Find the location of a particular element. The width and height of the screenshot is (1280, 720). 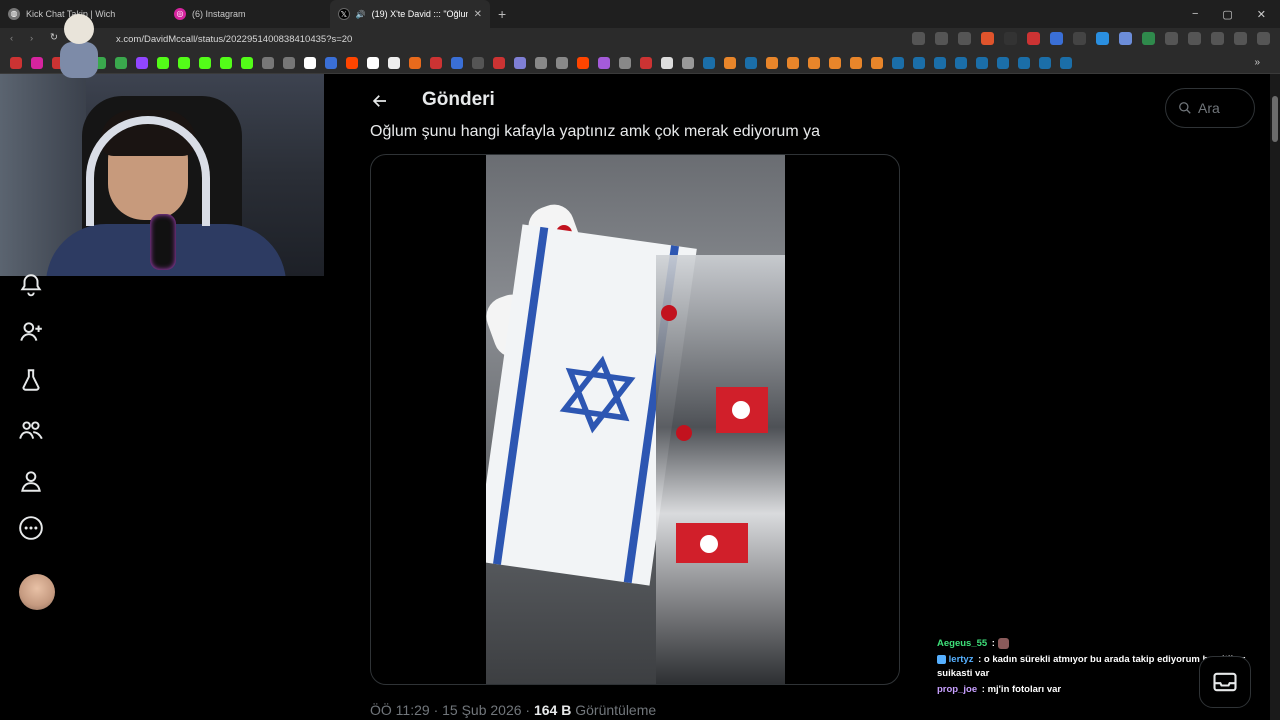

search-input: Ara is located at coordinates (1210, 108).